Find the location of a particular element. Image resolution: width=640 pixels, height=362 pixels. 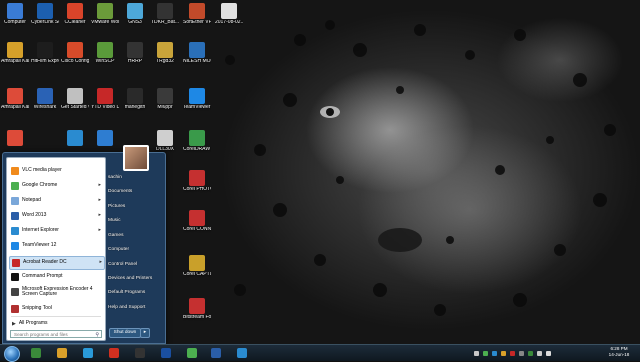

desktop-icon-label: CCleaner is located at coordinates (75, 22).